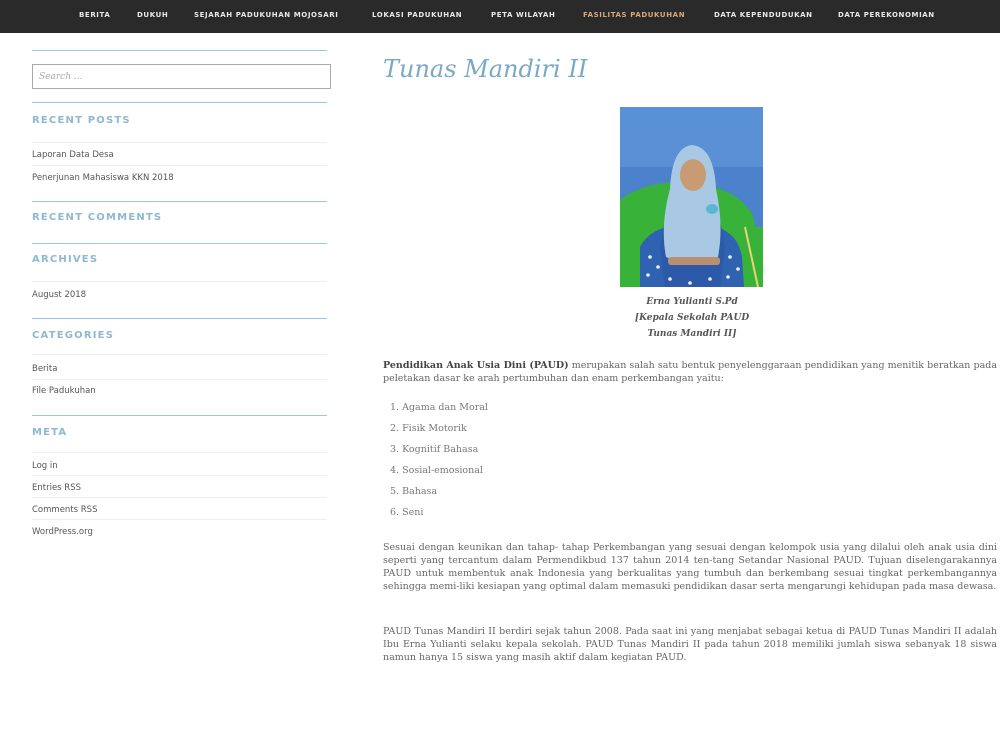  I want to click on meta-link-comments-rss: Comments RSS, so click(64, 510).